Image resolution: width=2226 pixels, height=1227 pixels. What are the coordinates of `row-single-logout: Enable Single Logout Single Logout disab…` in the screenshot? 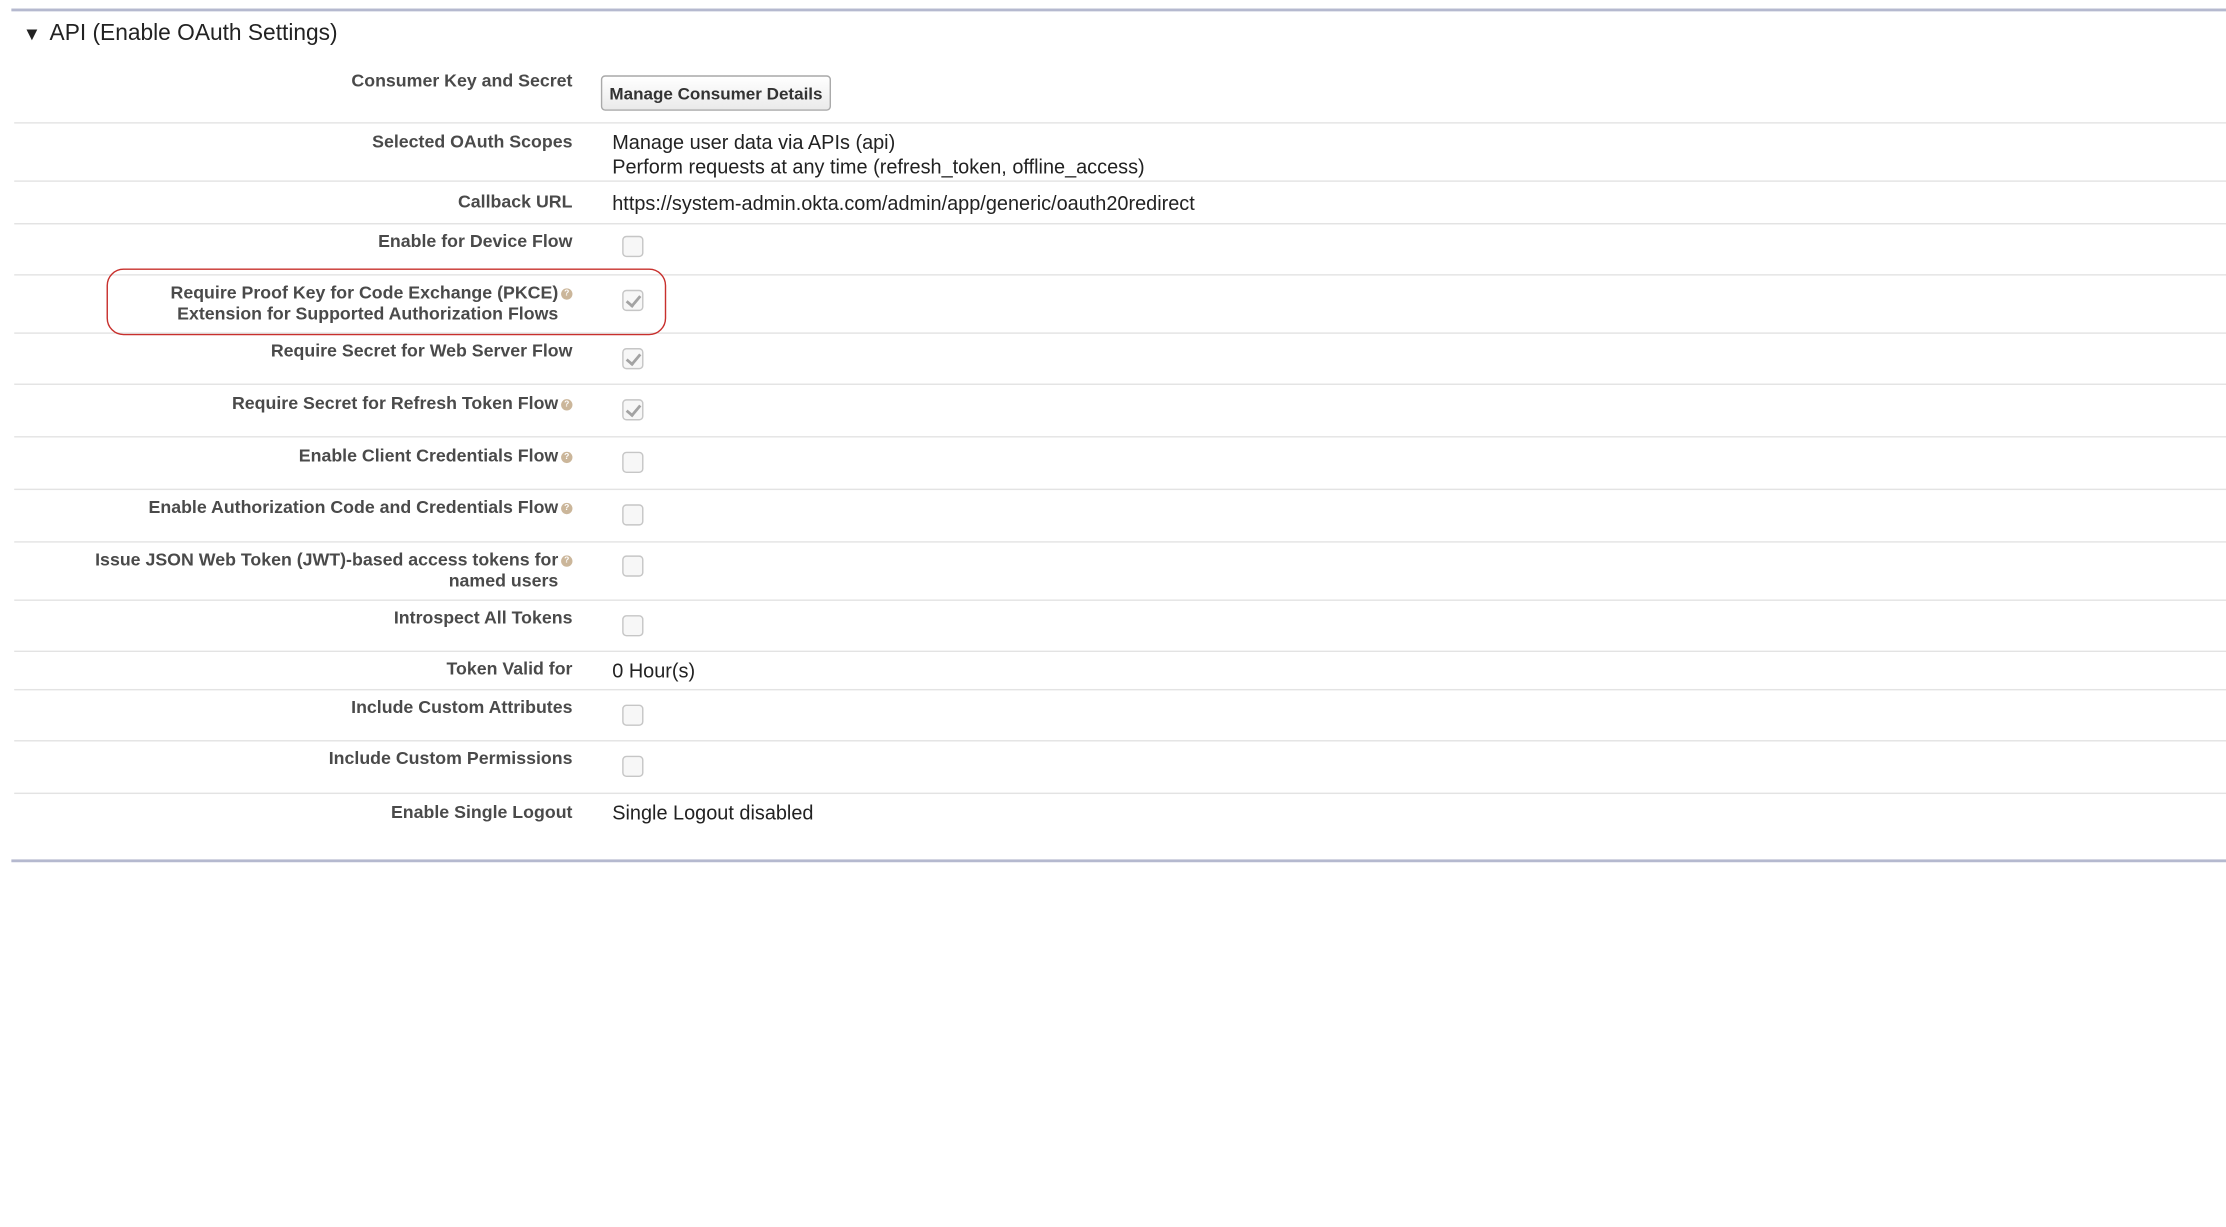 It's located at (1120, 815).